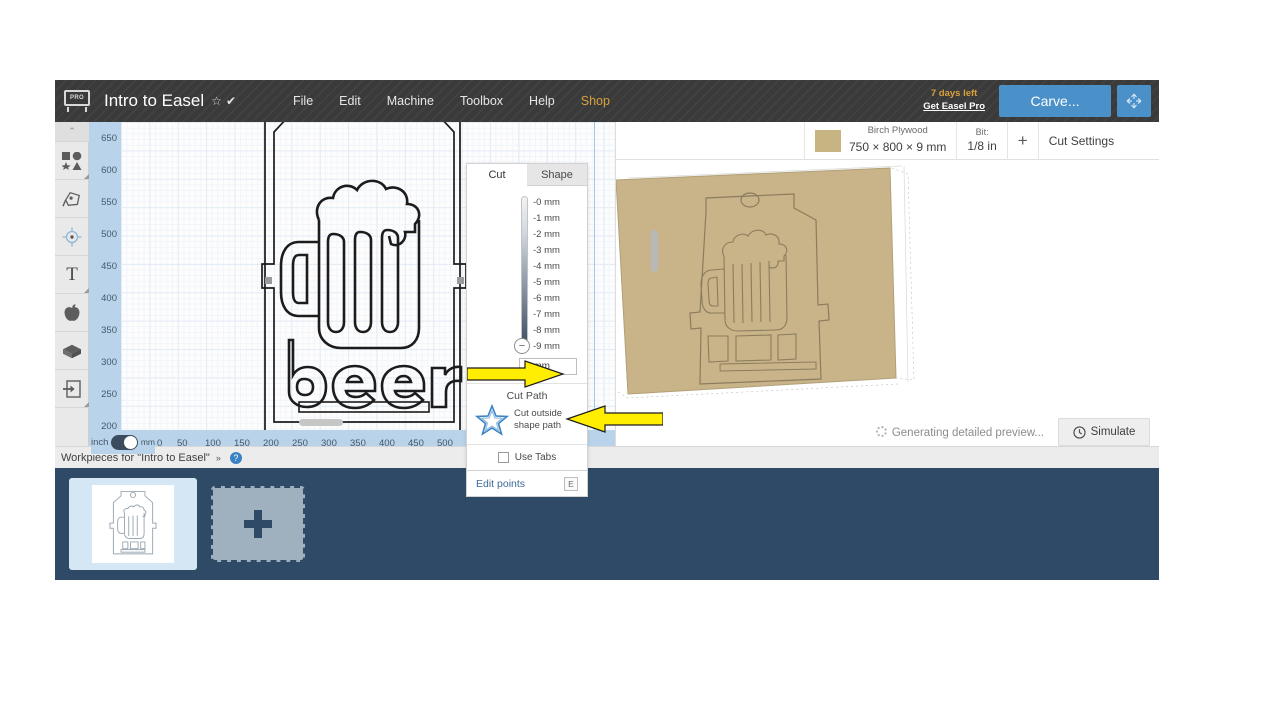 The width and height of the screenshot is (1280, 720). I want to click on logo-pro-text: PRO, so click(77, 98).